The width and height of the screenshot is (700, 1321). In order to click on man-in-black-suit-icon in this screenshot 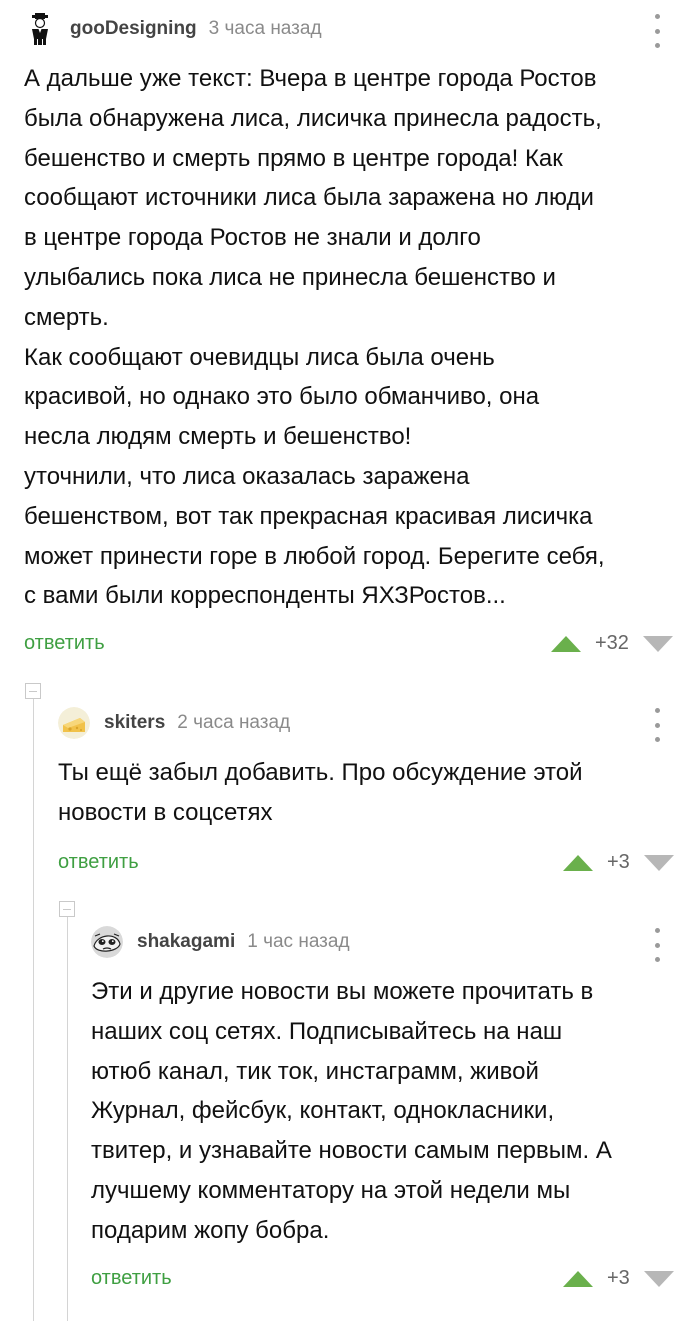, I will do `click(40, 29)`.